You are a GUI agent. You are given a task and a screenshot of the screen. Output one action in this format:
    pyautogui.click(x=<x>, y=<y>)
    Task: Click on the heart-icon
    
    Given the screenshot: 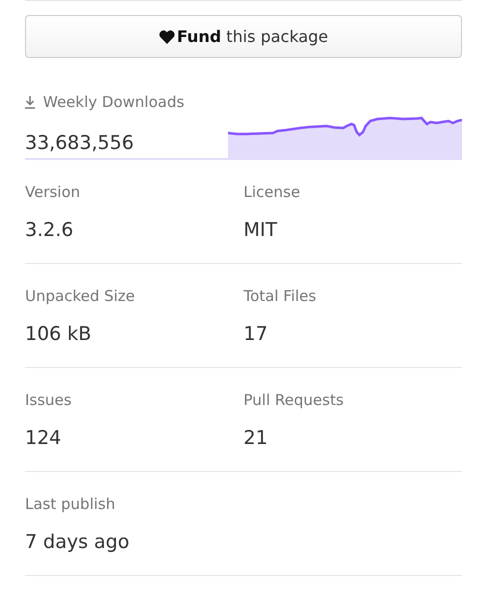 What is the action you would take?
    pyautogui.click(x=166, y=37)
    